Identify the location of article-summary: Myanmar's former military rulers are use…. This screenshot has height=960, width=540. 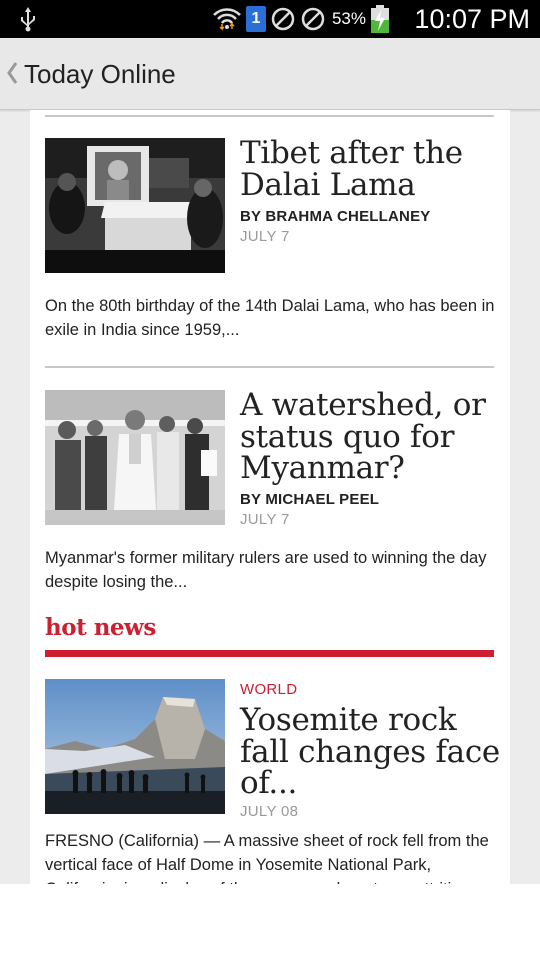
(266, 570).